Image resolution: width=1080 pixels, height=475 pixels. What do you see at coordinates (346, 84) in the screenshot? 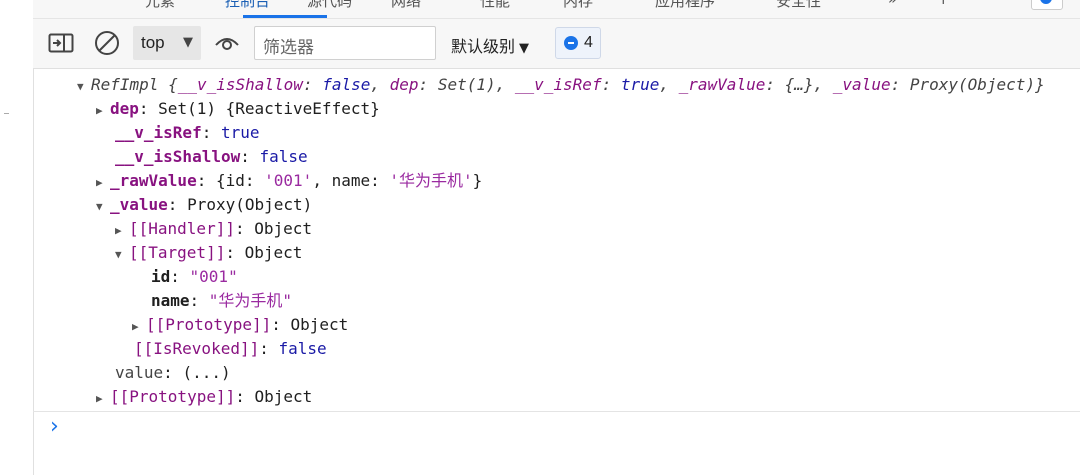
I see `preview-part: false` at bounding box center [346, 84].